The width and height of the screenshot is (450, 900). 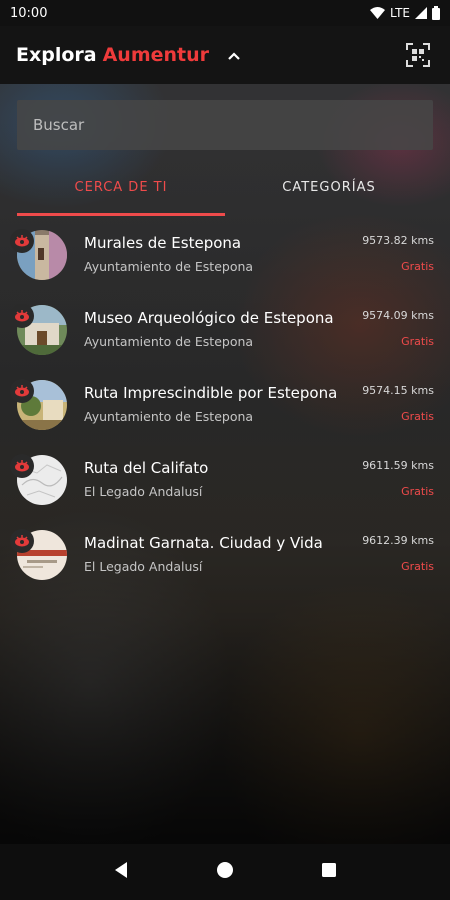 I want to click on tab-cerca-de-ti: CERCA DE TI, so click(x=121, y=192).